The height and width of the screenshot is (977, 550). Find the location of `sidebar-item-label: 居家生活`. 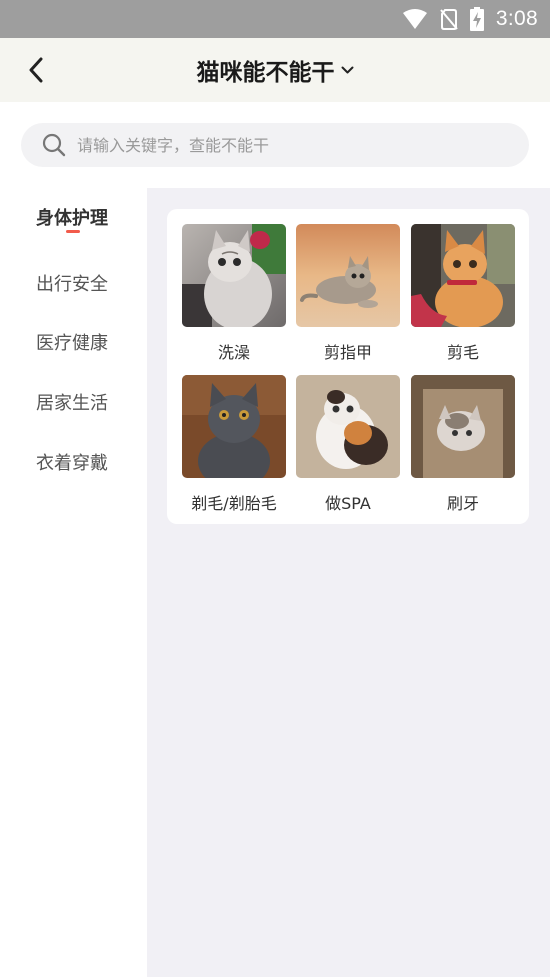

sidebar-item-label: 居家生活 is located at coordinates (72, 403).